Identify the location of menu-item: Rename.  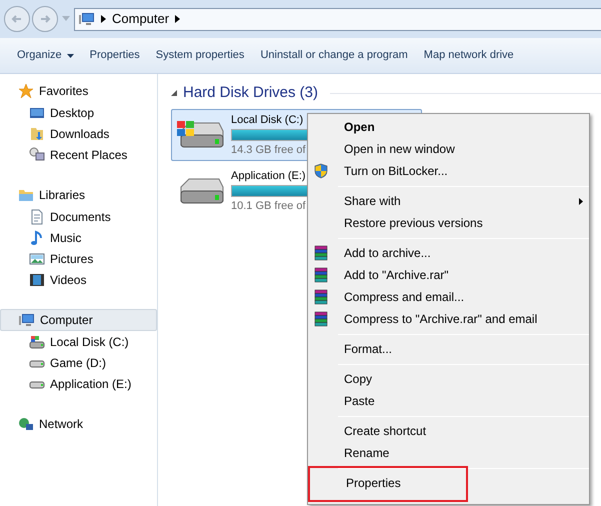
(448, 453).